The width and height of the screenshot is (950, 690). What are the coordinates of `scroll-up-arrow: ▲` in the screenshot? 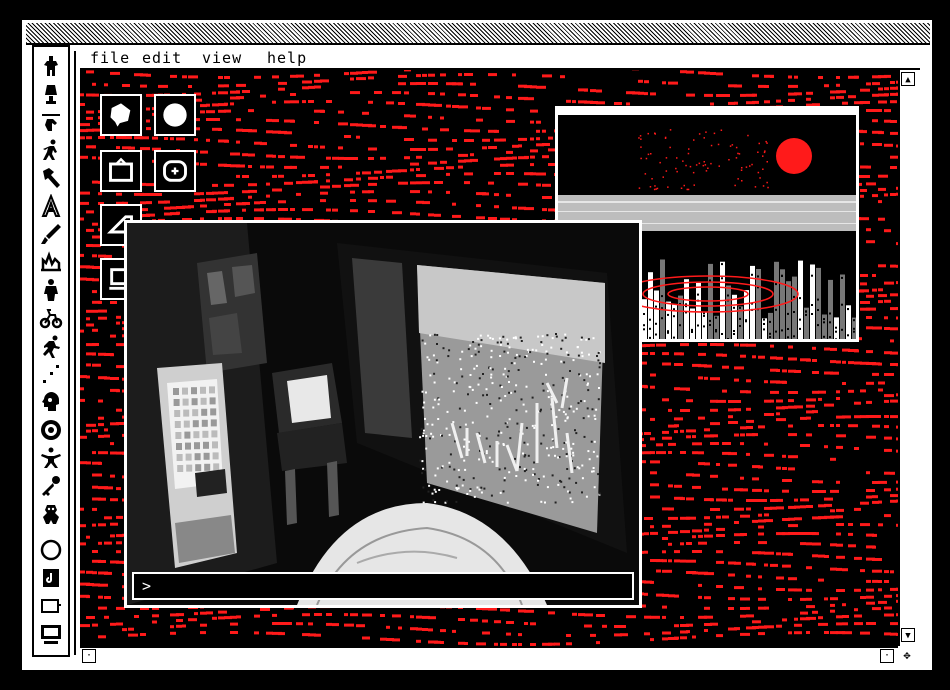 It's located at (908, 79).